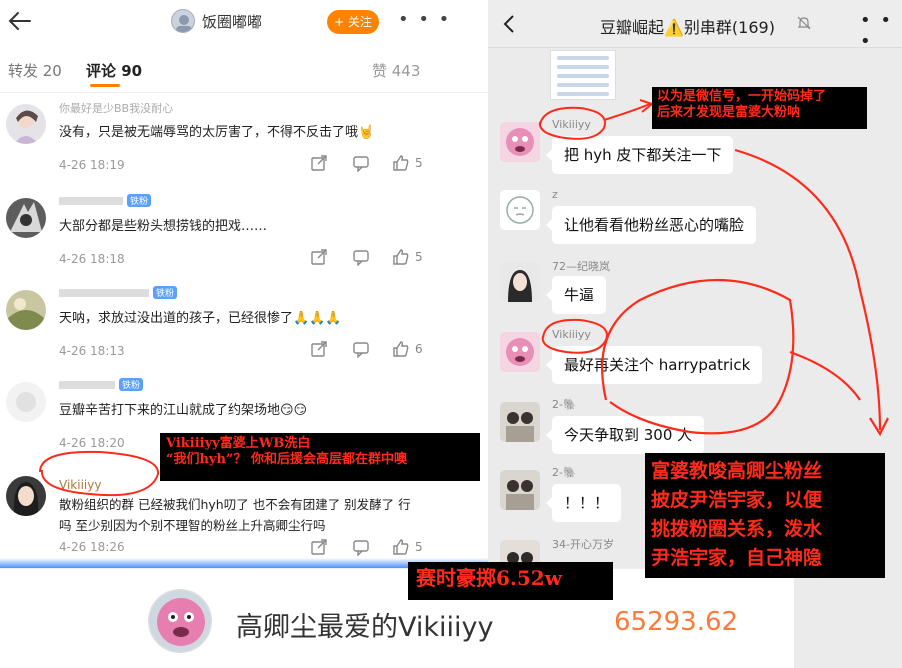 The height and width of the screenshot is (668, 902). I want to click on comment-tabs: 转发 20 评论 90 赞 443, so click(244, 71).